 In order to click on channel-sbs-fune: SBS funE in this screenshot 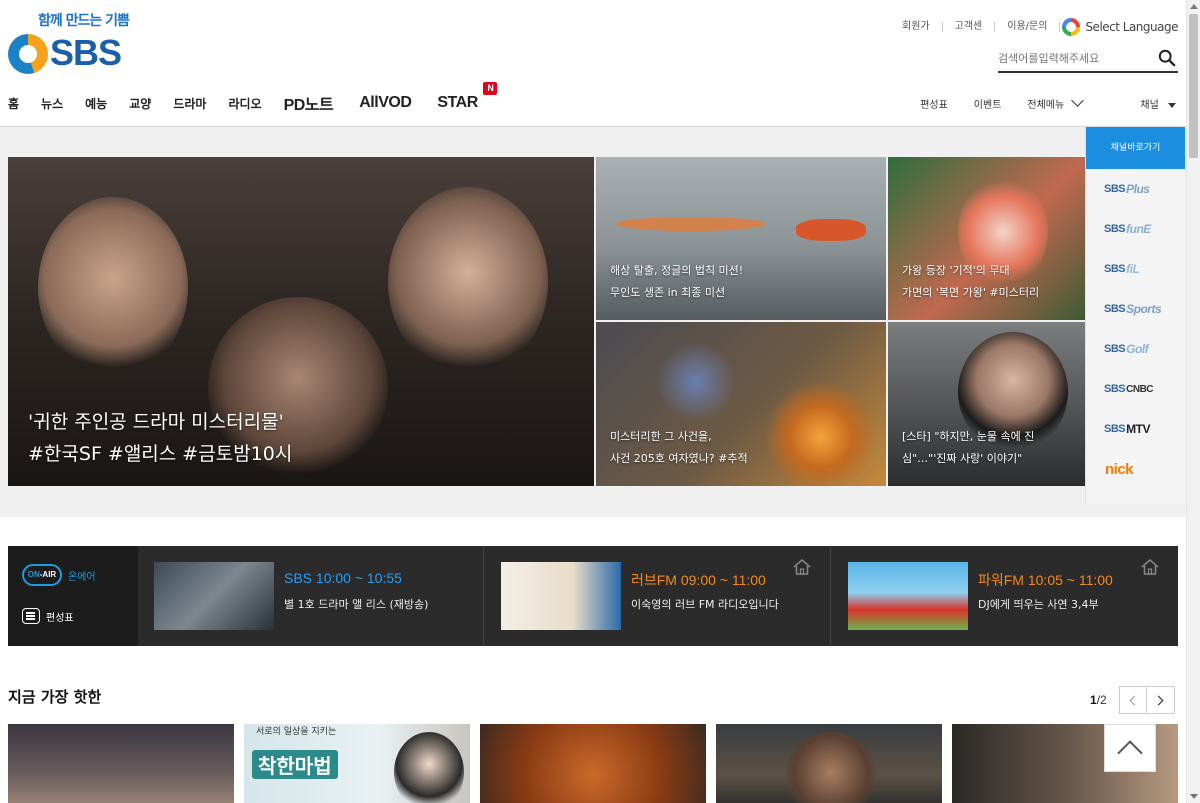, I will do `click(1135, 229)`.